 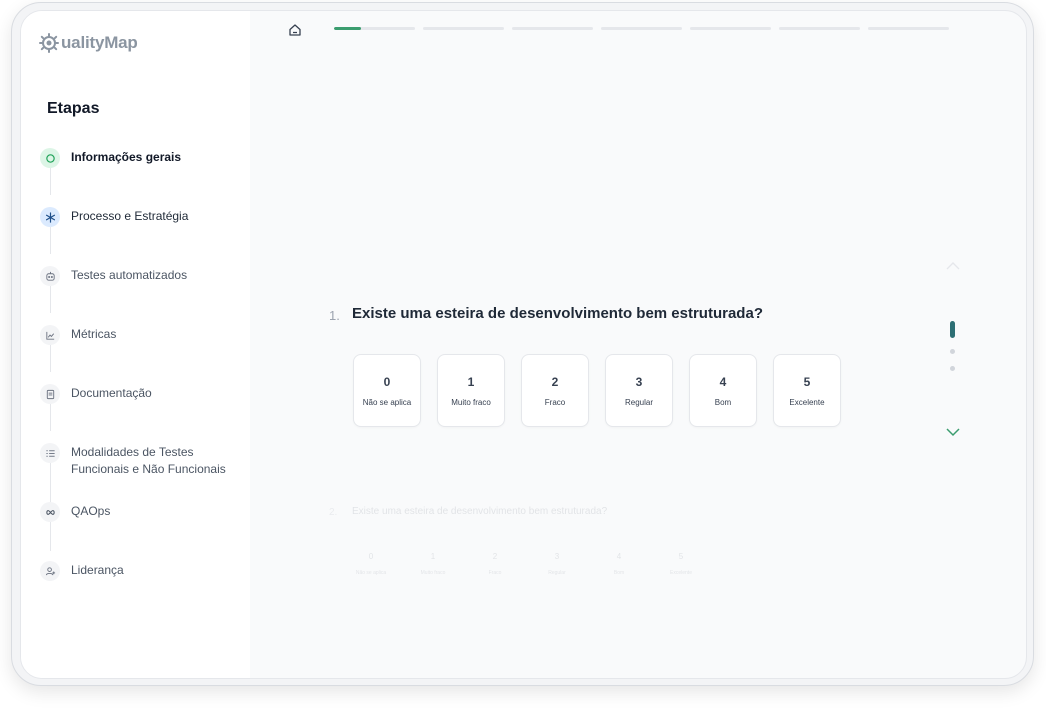 I want to click on sidebar-item-label: Processo e Estratégia, so click(x=130, y=216).